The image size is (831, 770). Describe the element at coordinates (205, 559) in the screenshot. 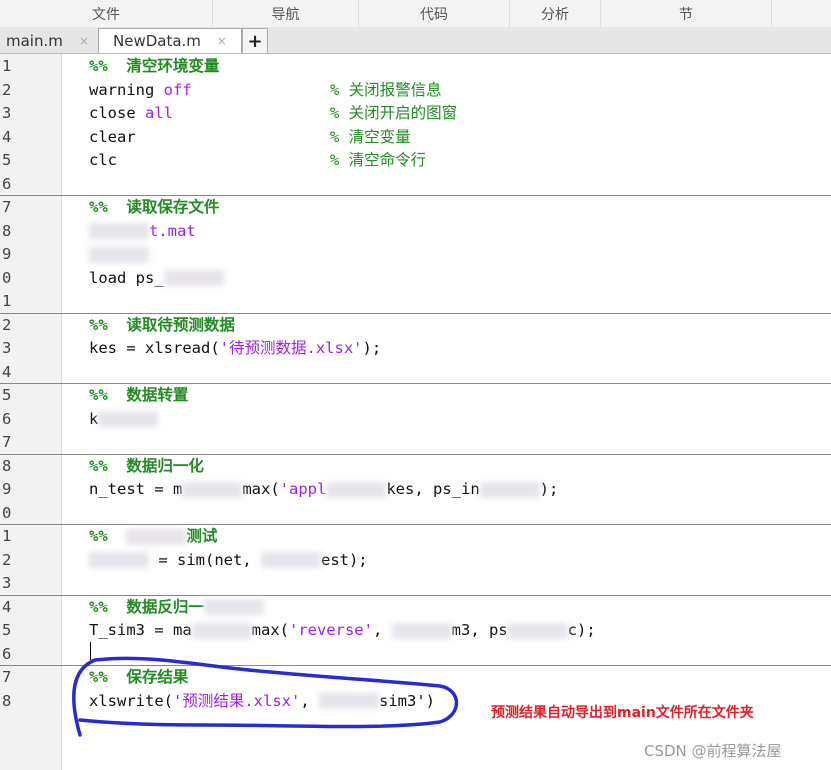

I see `code-token: = sim(net,` at that location.